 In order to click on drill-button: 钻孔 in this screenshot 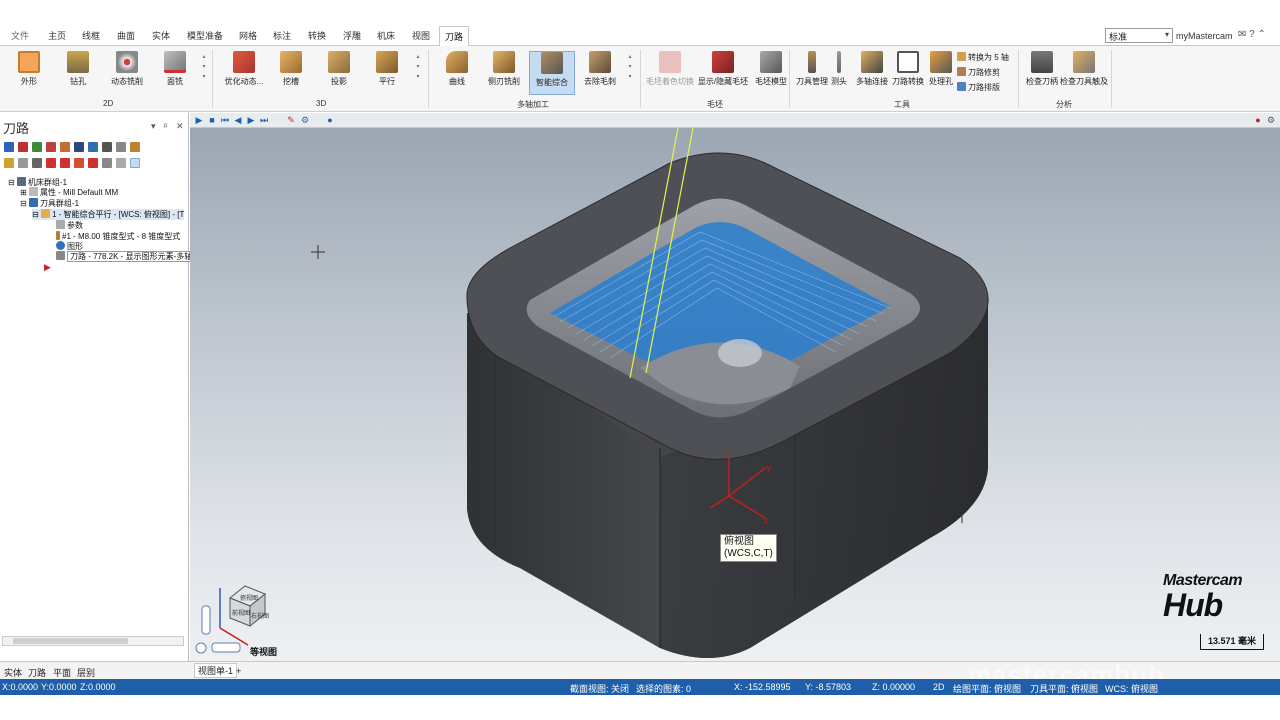, I will do `click(78, 73)`.